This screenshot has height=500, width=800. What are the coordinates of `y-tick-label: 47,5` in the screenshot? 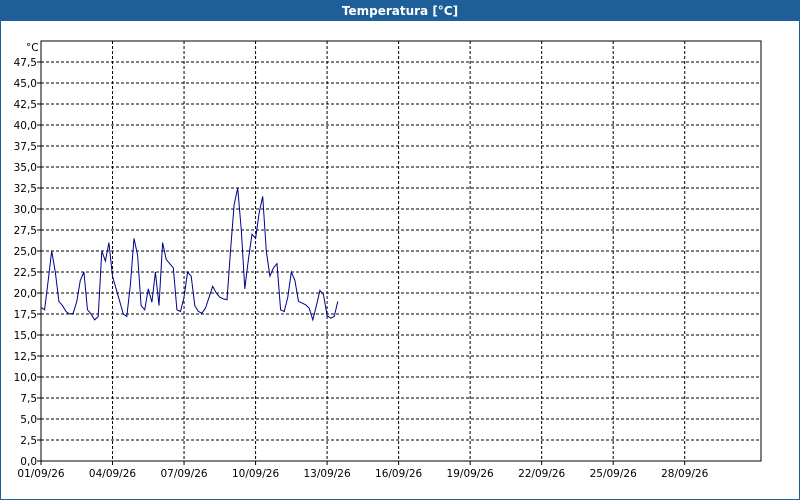 It's located at (25, 63).